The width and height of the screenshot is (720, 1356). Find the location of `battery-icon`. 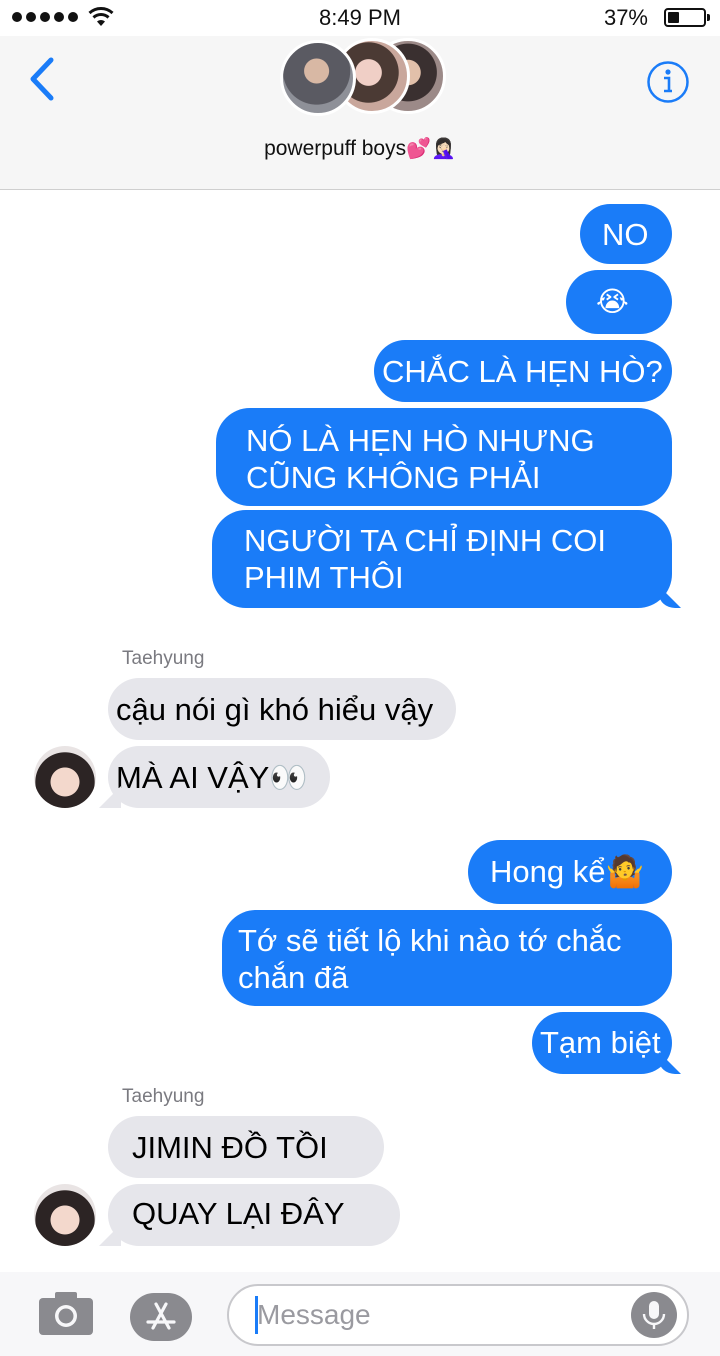

battery-icon is located at coordinates (687, 17).